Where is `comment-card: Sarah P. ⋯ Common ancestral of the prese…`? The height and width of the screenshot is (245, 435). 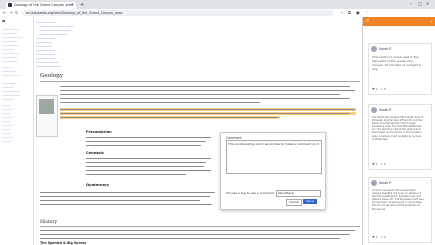
comment-card: Sarah P. ⋯ Common ancestral of the prese… is located at coordinates (400, 210).